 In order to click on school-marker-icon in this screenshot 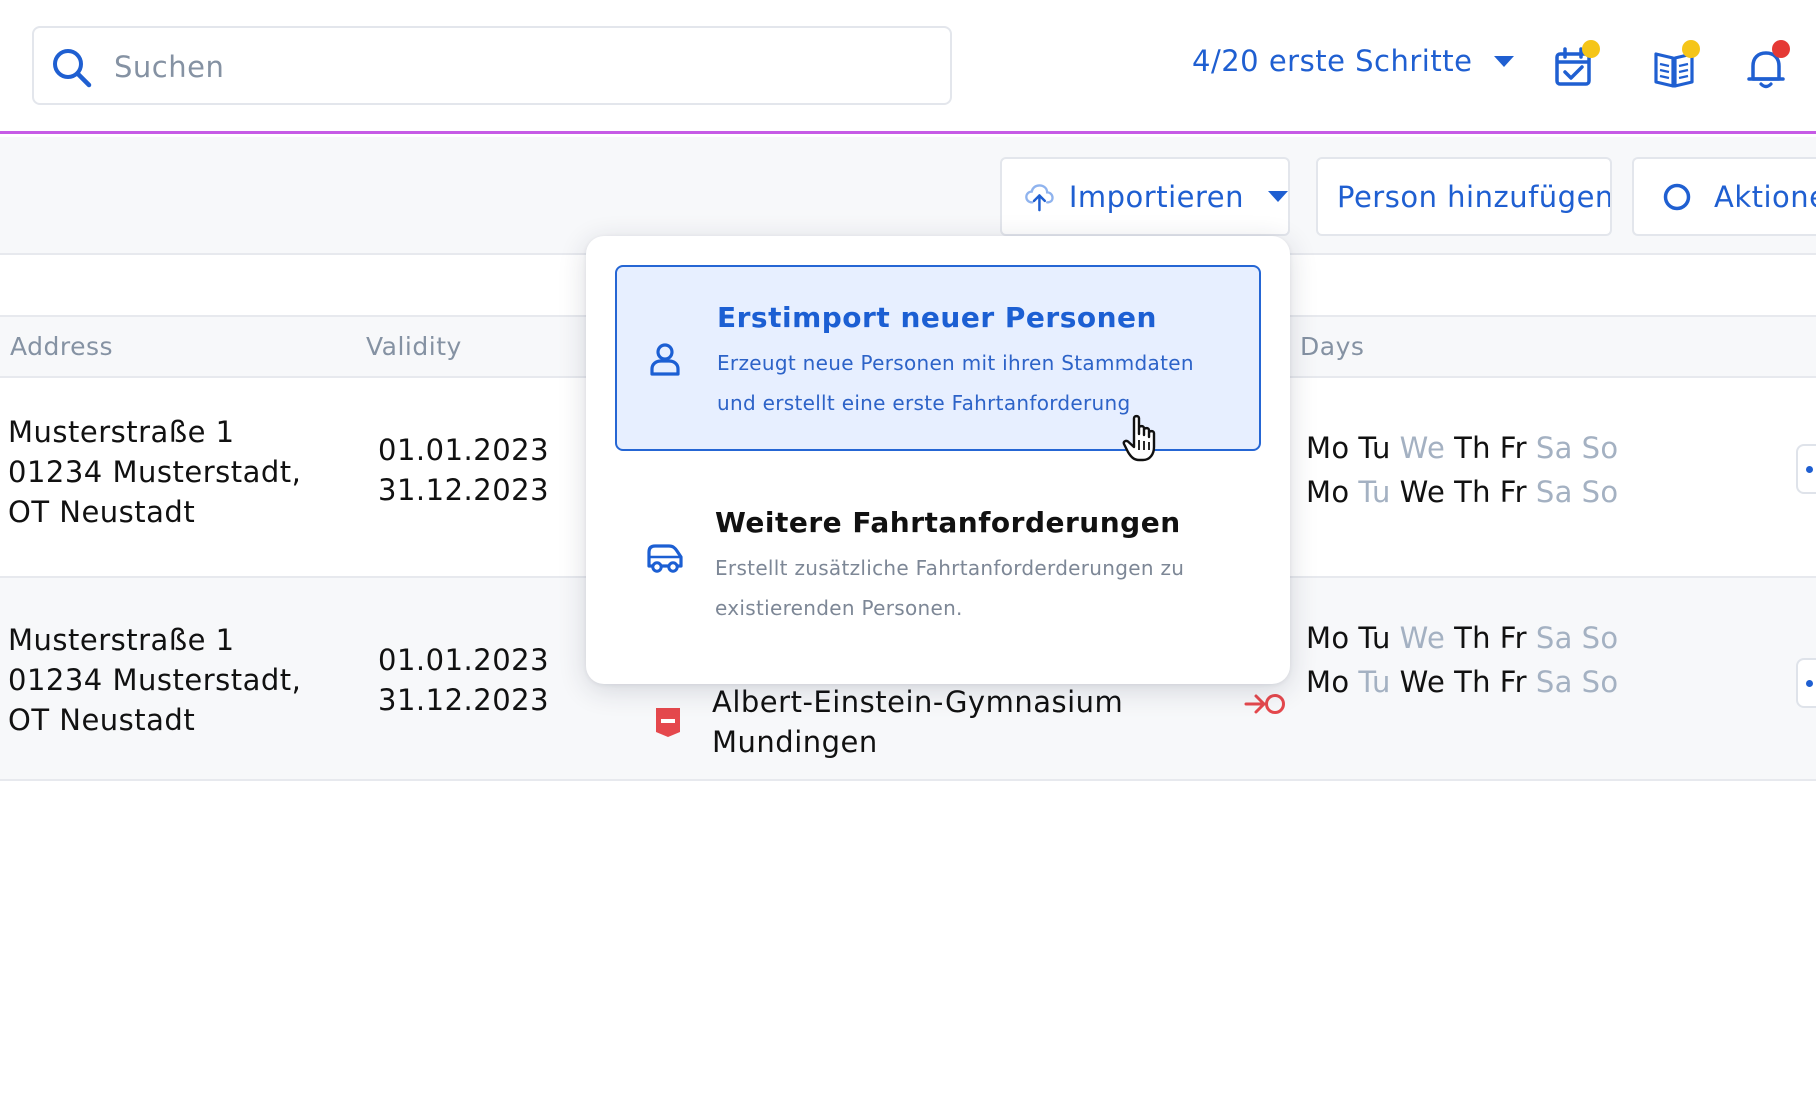, I will do `click(668, 722)`.